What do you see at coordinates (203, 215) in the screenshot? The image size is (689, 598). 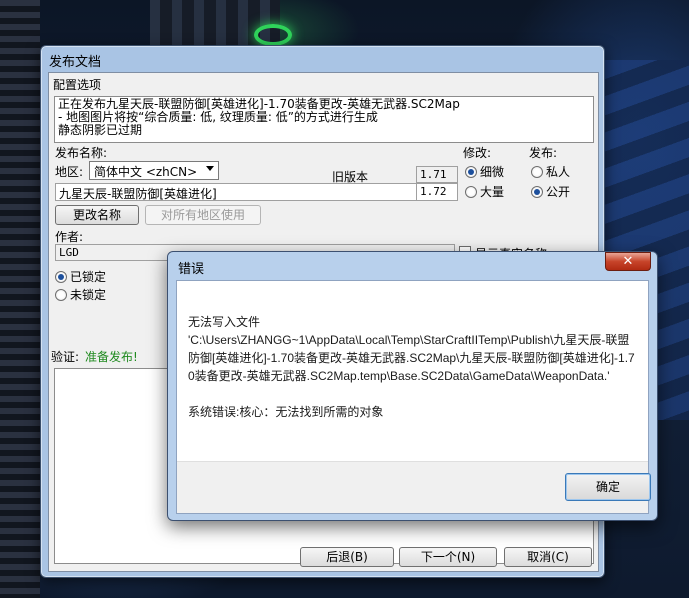 I see `use-all-regions-button: 对所有地区使用` at bounding box center [203, 215].